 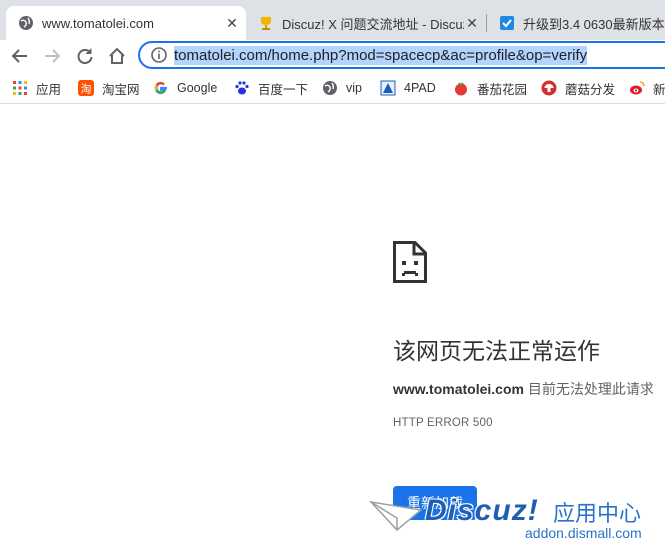 I want to click on reload-icon, so click(x=85, y=56).